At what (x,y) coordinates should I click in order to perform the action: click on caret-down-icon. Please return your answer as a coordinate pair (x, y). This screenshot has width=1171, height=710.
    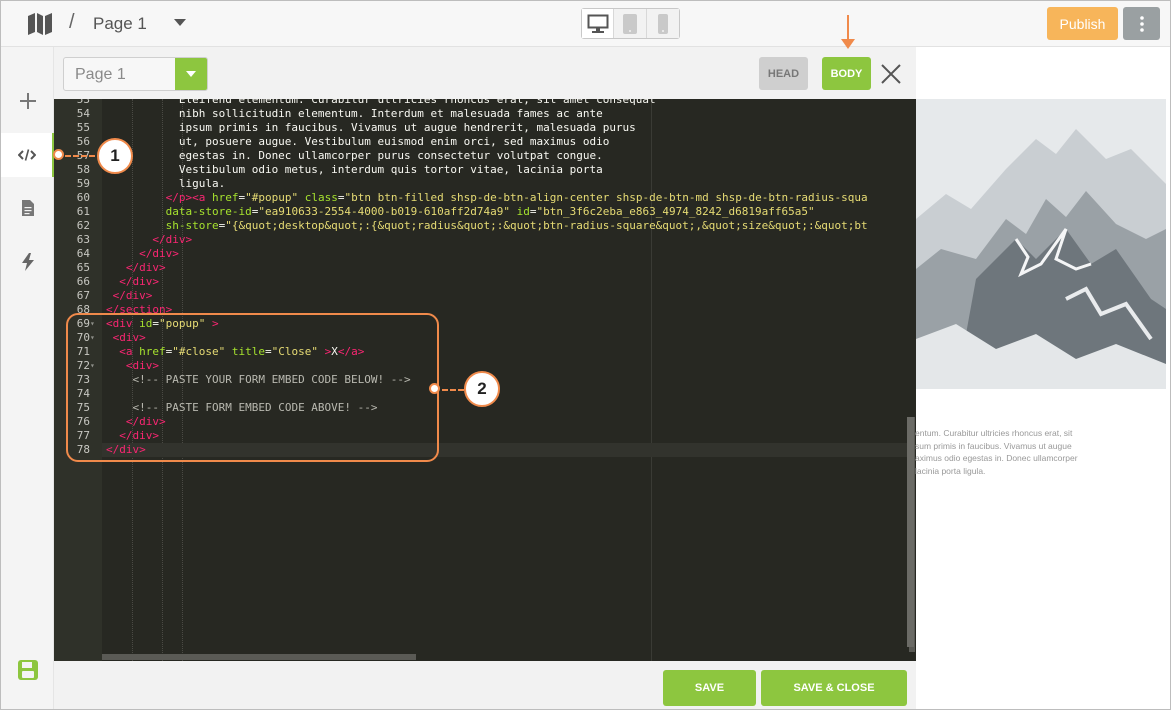
    Looking at the image, I should click on (180, 22).